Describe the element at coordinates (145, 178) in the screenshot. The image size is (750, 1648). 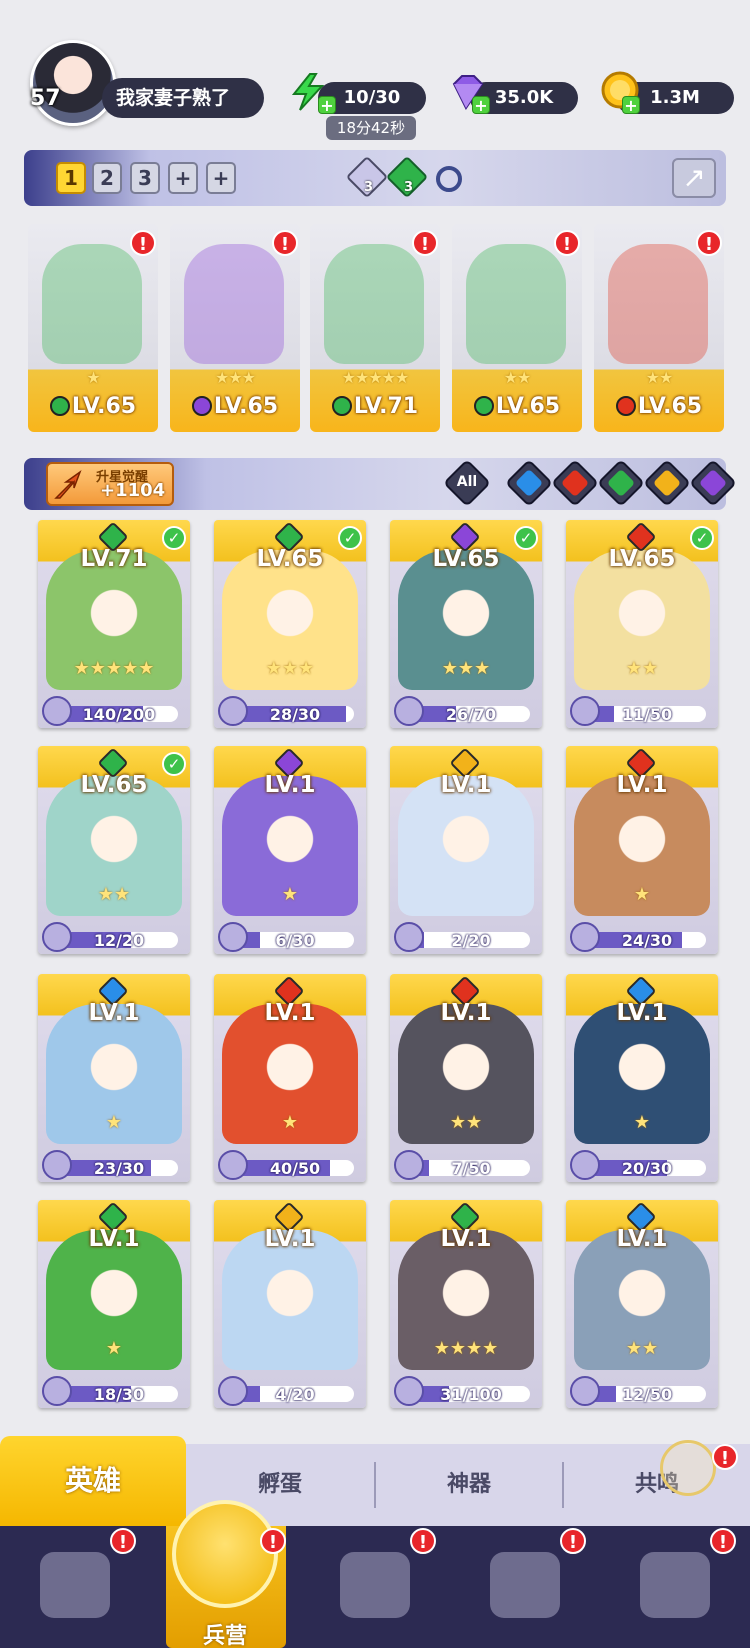
I see `team-tab-3: 3` at that location.